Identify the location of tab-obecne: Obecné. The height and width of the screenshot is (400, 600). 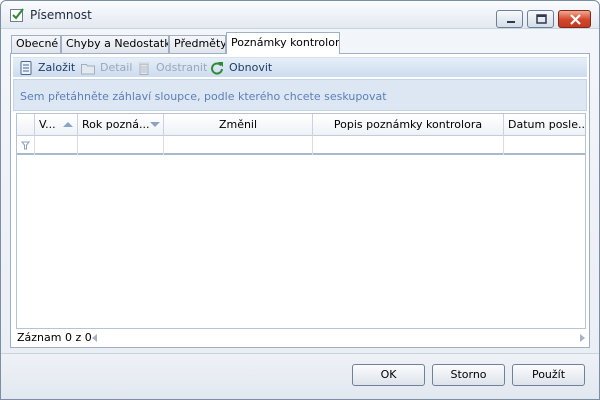
(36, 44).